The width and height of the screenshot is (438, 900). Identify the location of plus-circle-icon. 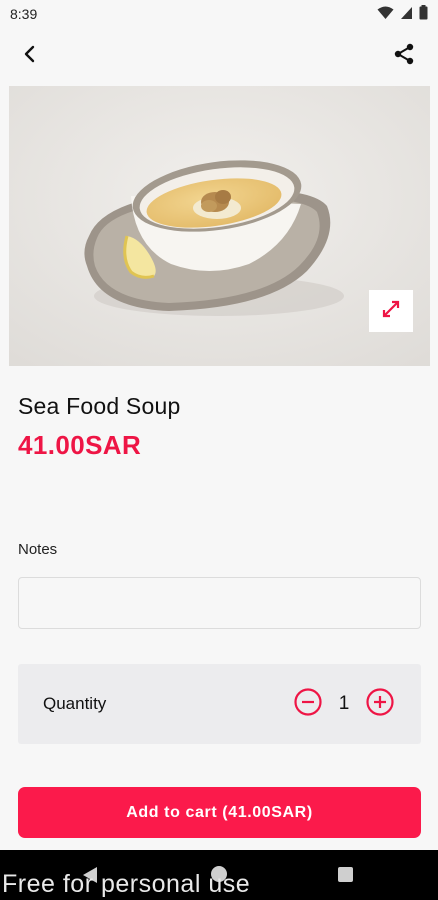
(380, 704).